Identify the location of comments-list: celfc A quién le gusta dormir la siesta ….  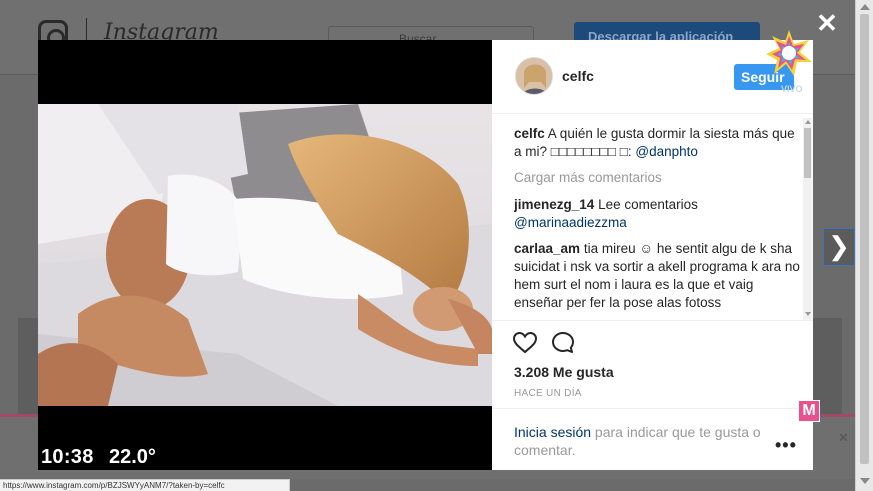
(659, 222).